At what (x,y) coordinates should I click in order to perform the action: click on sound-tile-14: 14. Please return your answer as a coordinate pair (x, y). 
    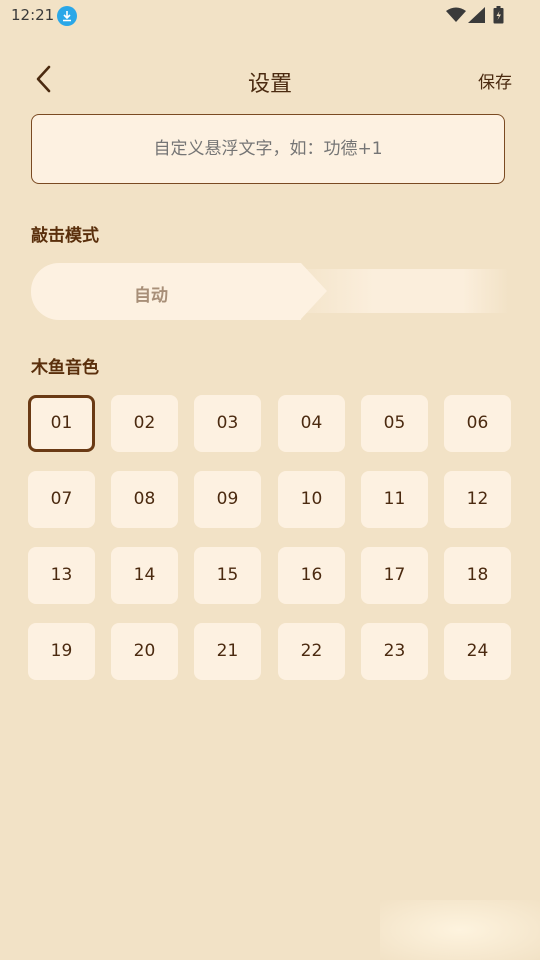
    Looking at the image, I should click on (144, 575).